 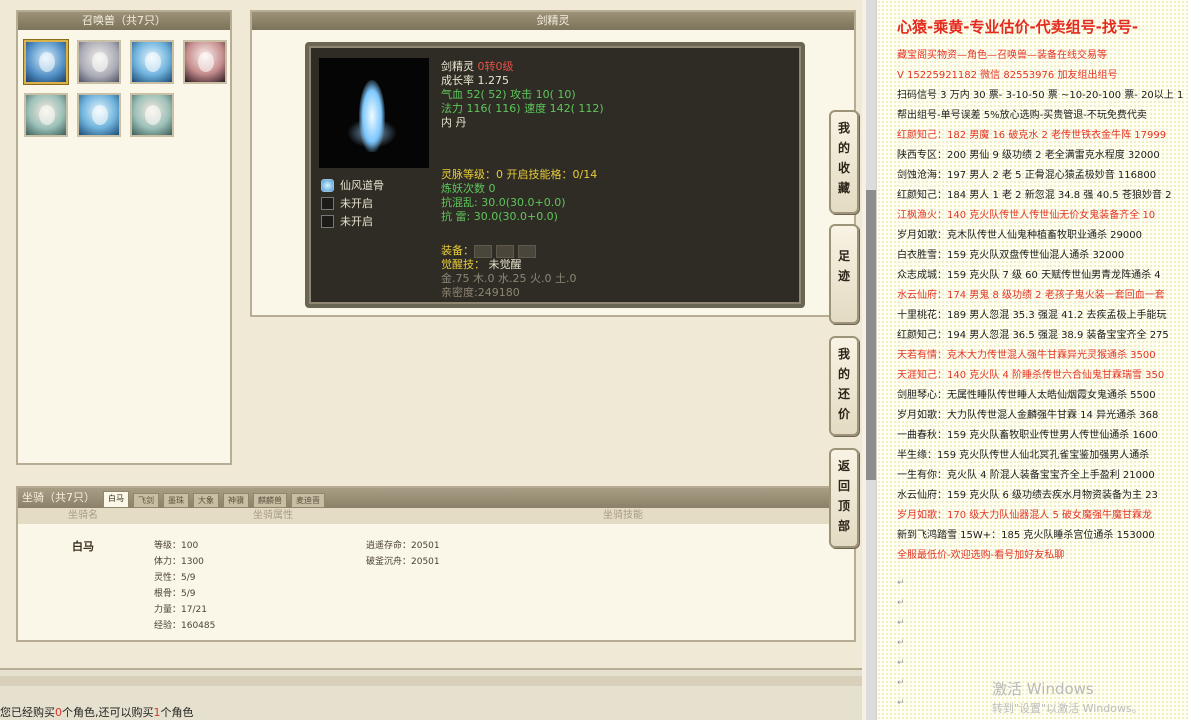 I want to click on doc-line: 天涯知己：140 克火队 4 阶睡杀传世六合仙鬼甘霖瑞雪 350, so click(x=1031, y=375).